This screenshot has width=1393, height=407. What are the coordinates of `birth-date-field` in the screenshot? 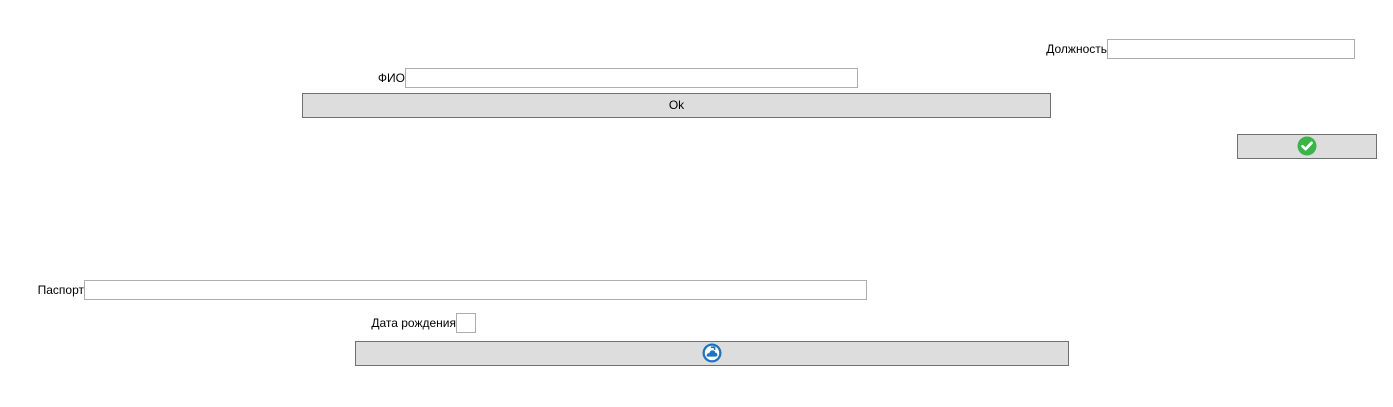 It's located at (466, 323).